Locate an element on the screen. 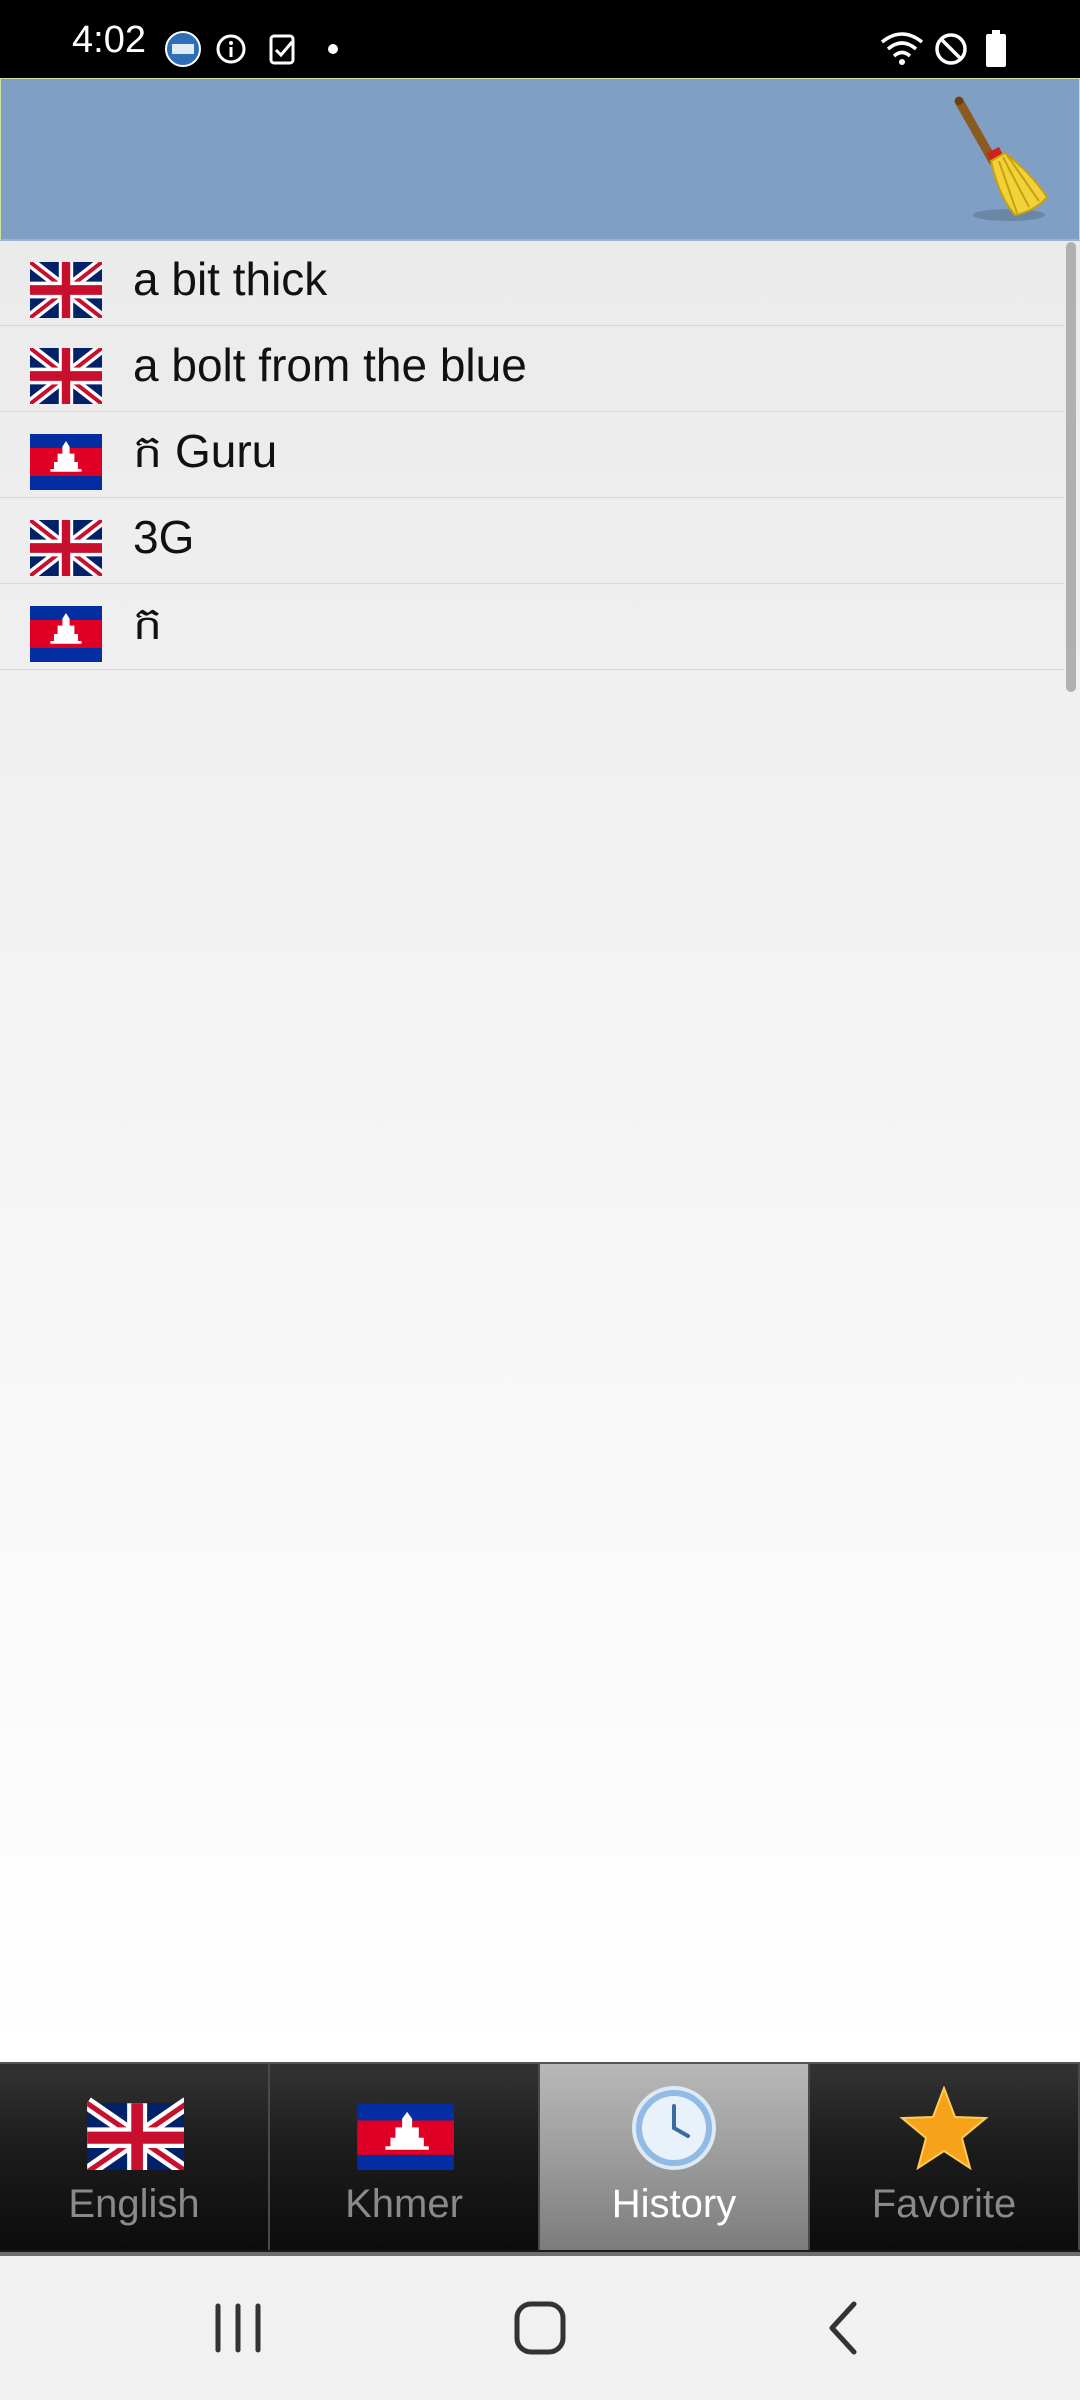  history-word: a bit thick is located at coordinates (230, 279).